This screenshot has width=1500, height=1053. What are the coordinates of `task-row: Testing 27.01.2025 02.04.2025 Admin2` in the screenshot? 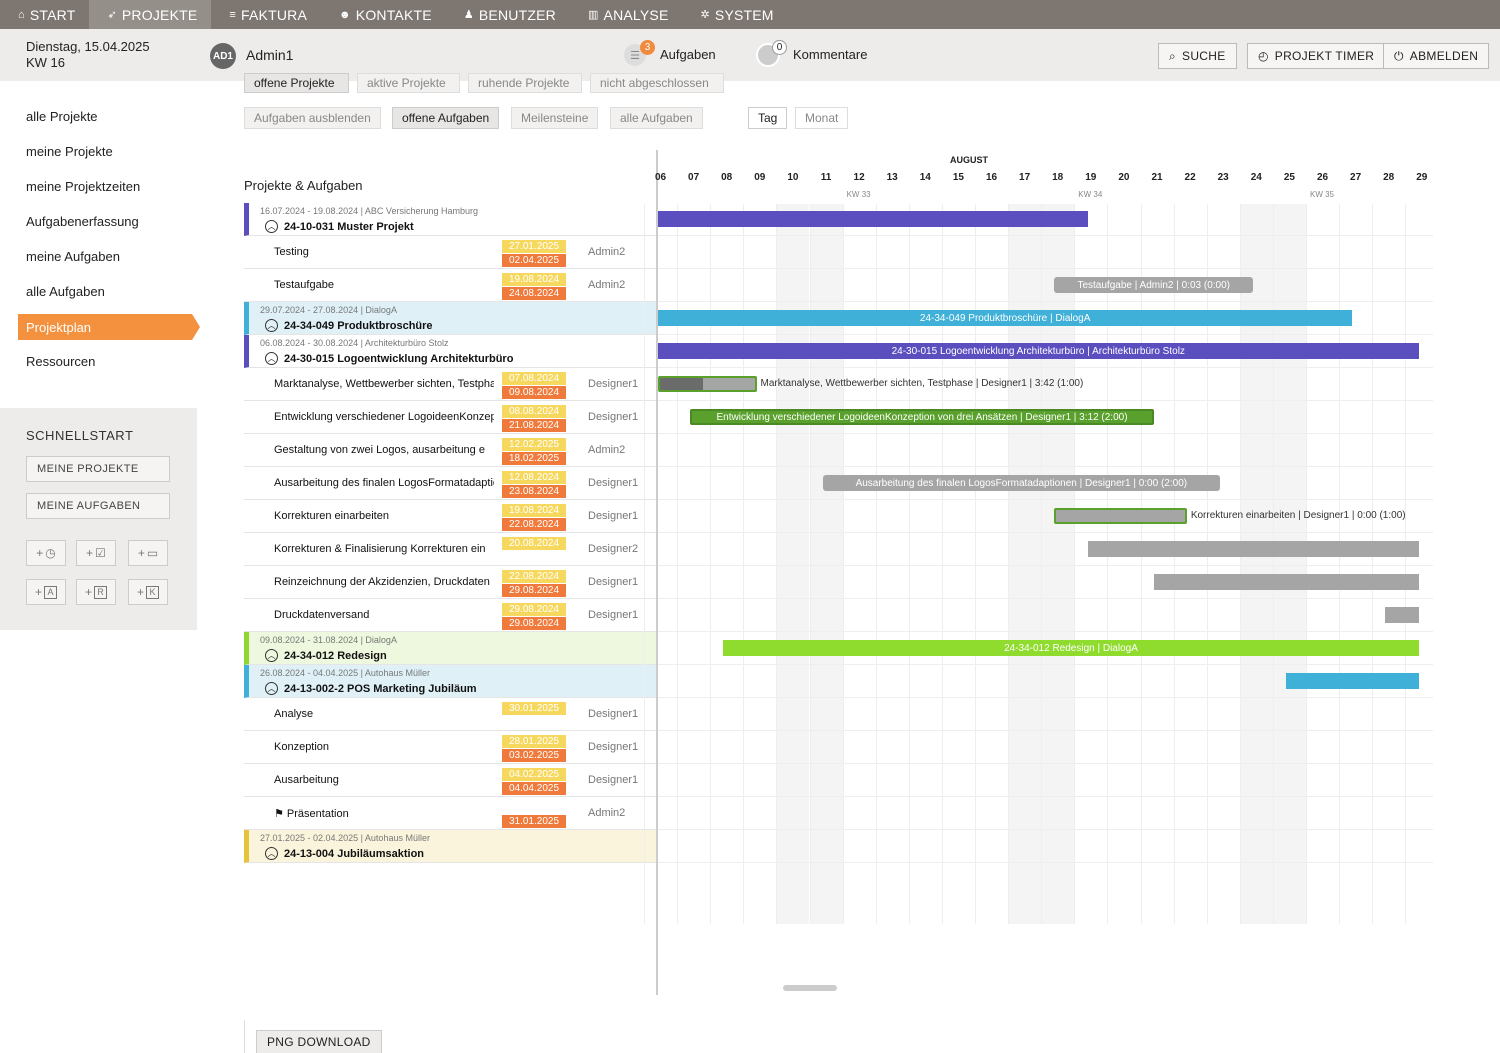 It's located at (450, 252).